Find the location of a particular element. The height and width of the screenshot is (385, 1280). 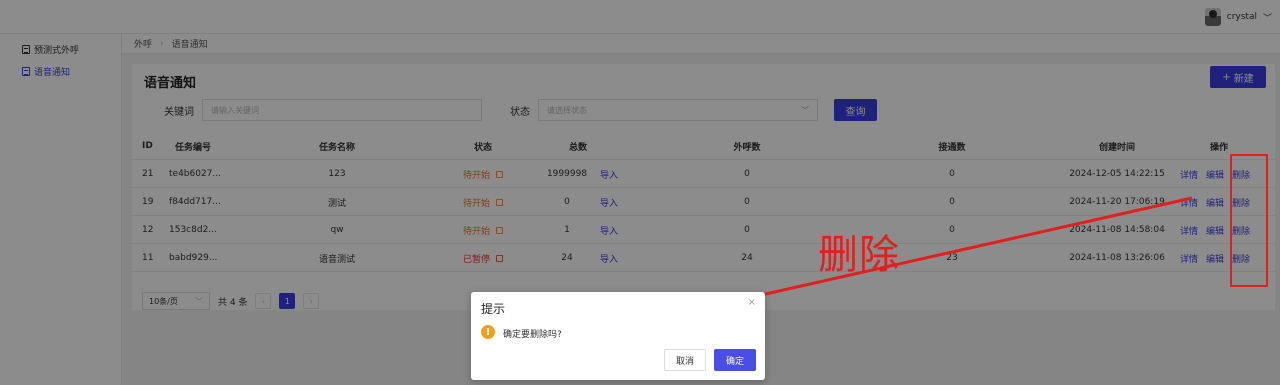

confirm-dialog: 提示 × ! 确定要删除吗? 取消 确定 is located at coordinates (618, 336).